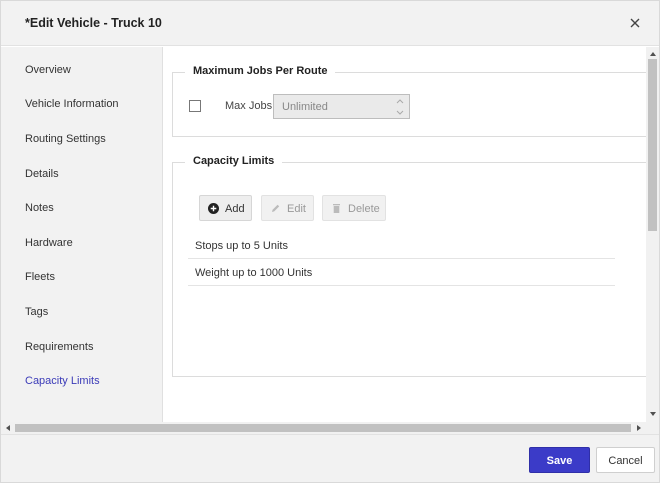  I want to click on dialog-title: *Edit Vehicle - Truck 10, so click(93, 23).